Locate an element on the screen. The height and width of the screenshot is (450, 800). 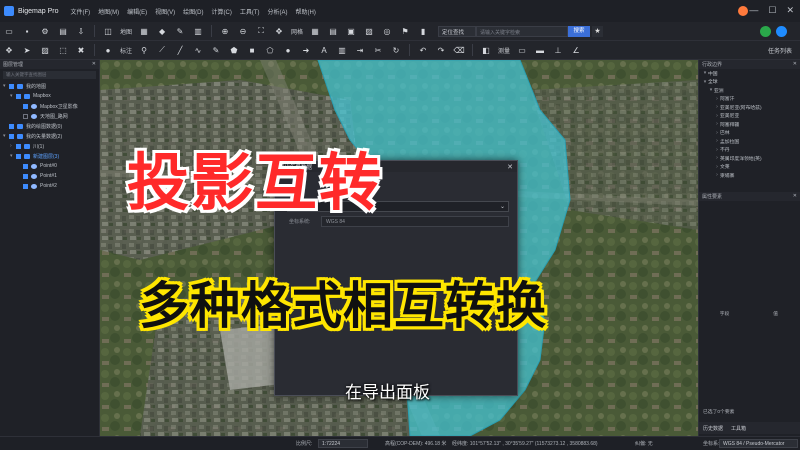
admin-tree-item: › 孟加拉国 is located at coordinates (749, 141).